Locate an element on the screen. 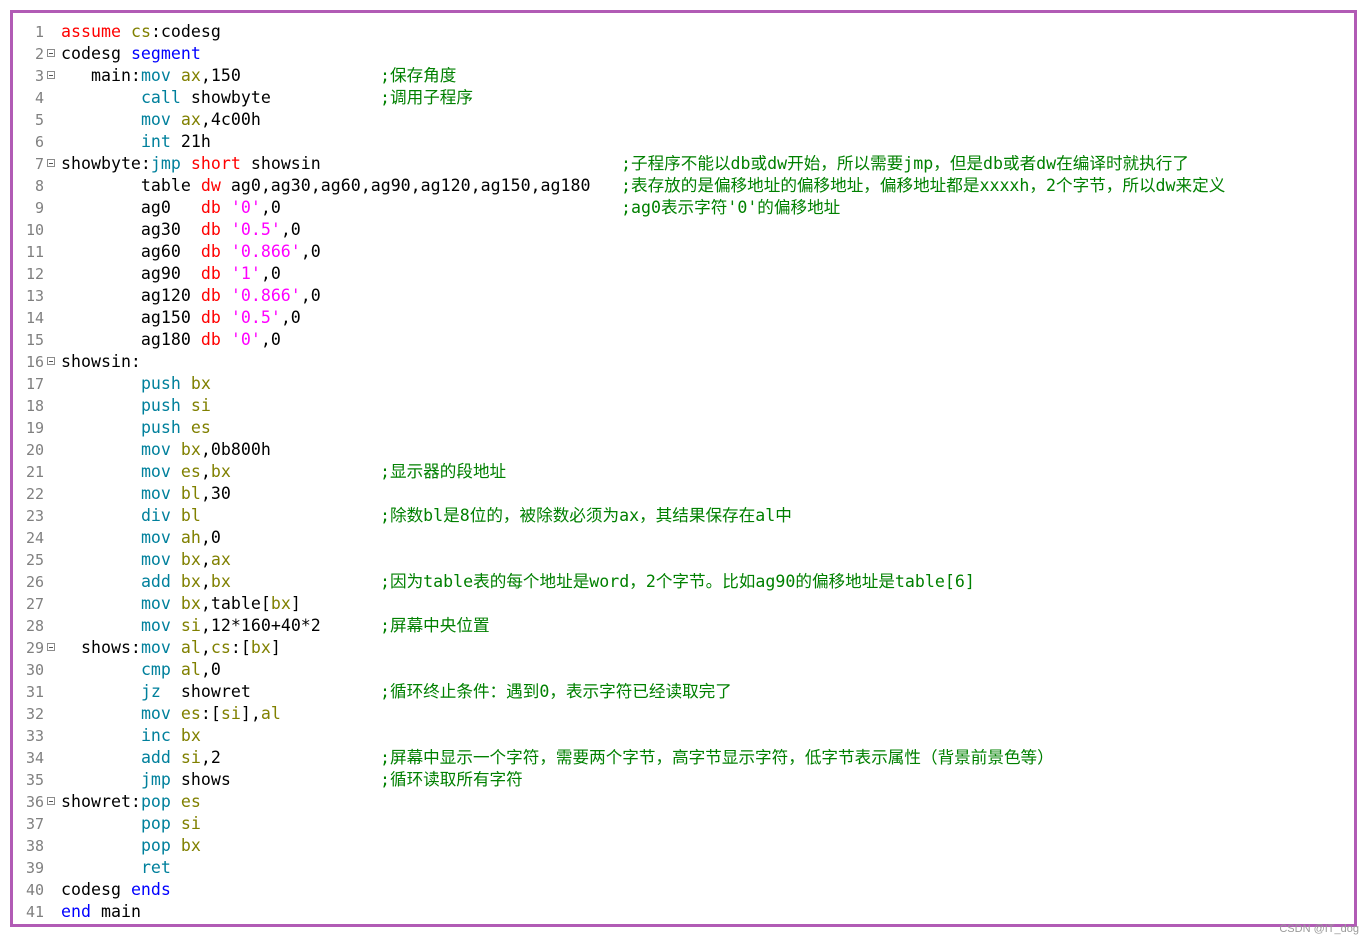 Image resolution: width=1367 pixels, height=937 pixels. code-line: 32 mov es:[si],al is located at coordinates (683, 714).